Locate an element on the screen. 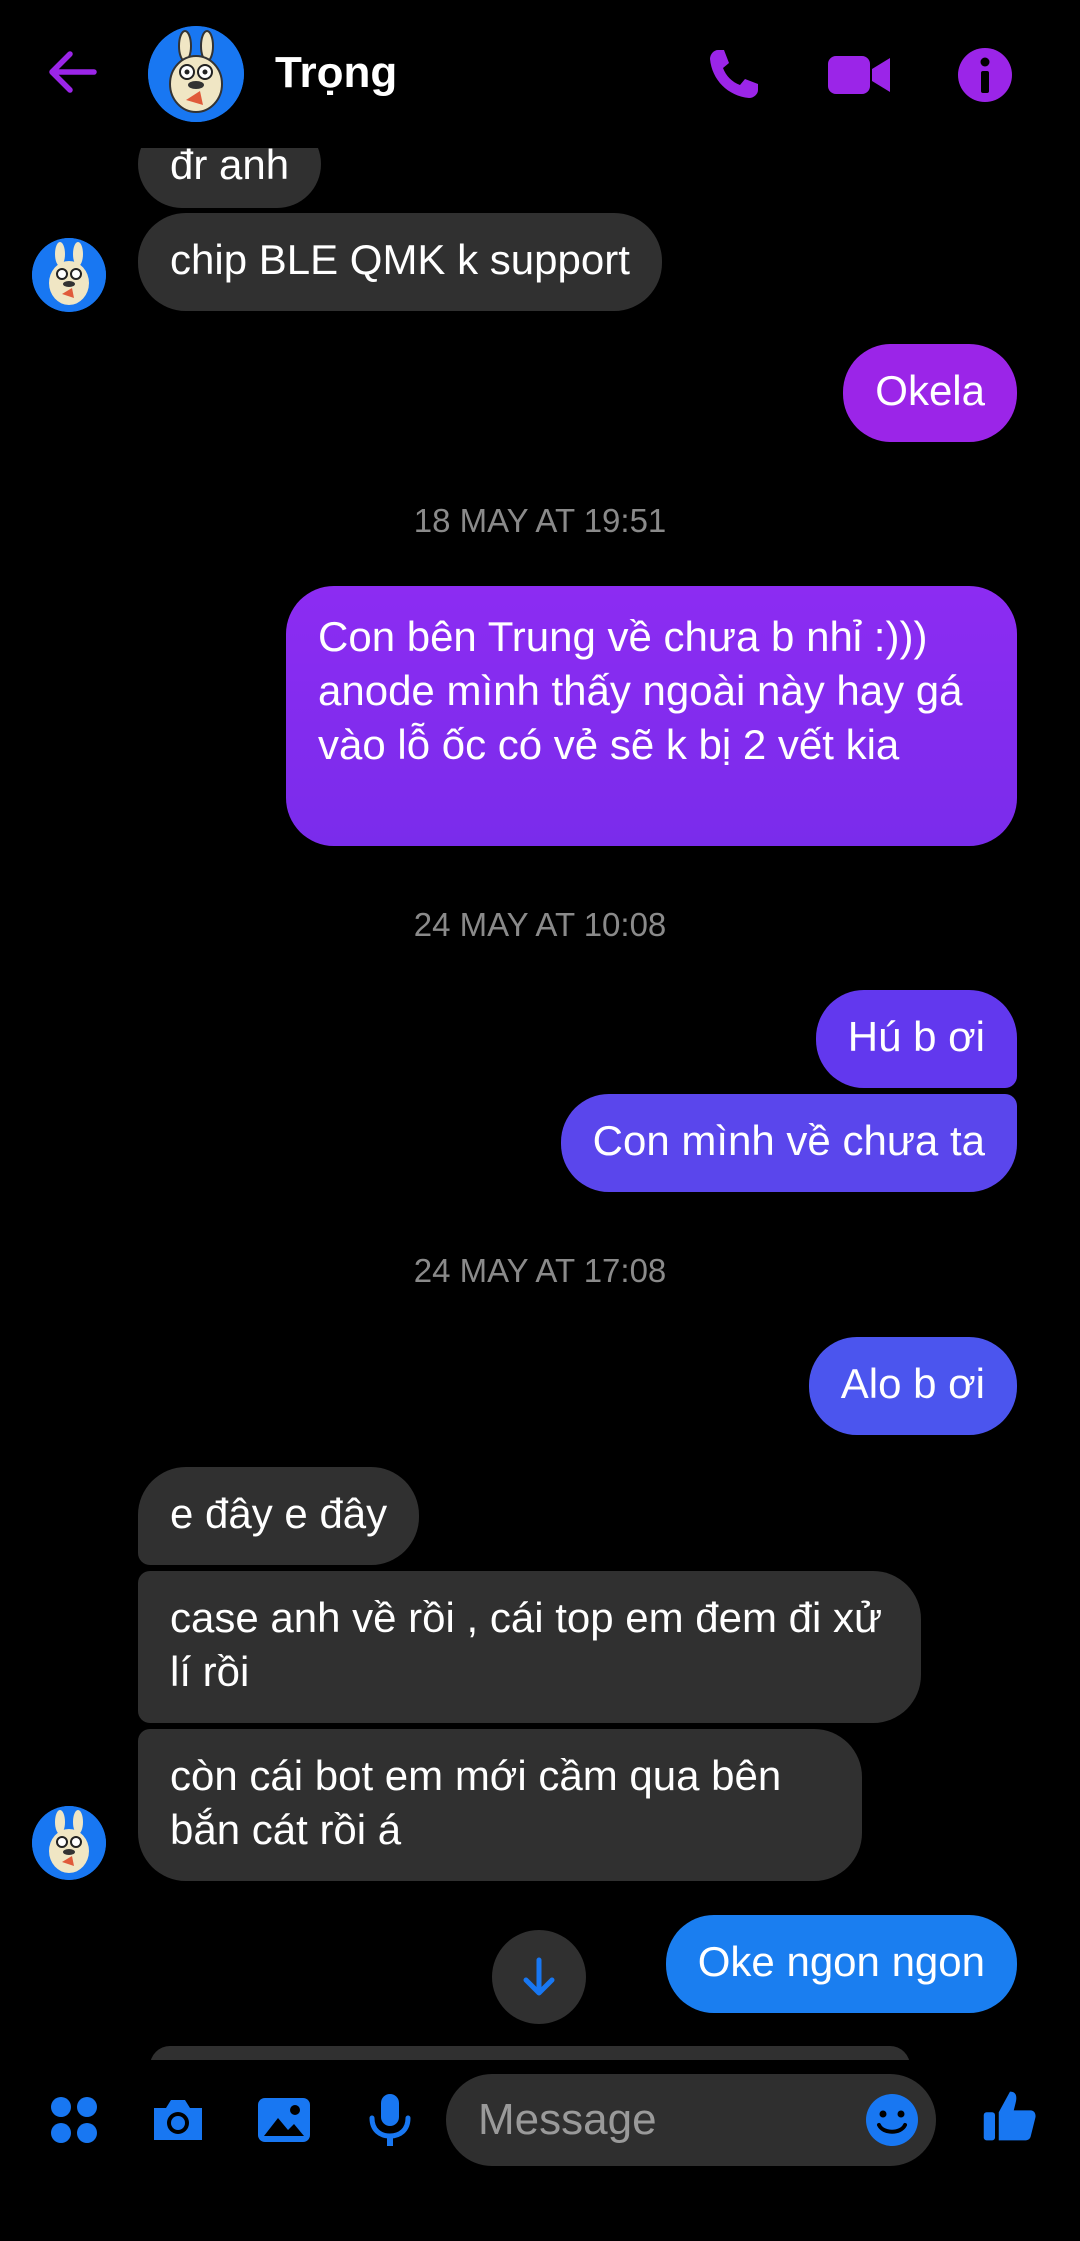 The width and height of the screenshot is (1080, 2241). timestamp: 24 MAY AT 10:08 is located at coordinates (540, 924).